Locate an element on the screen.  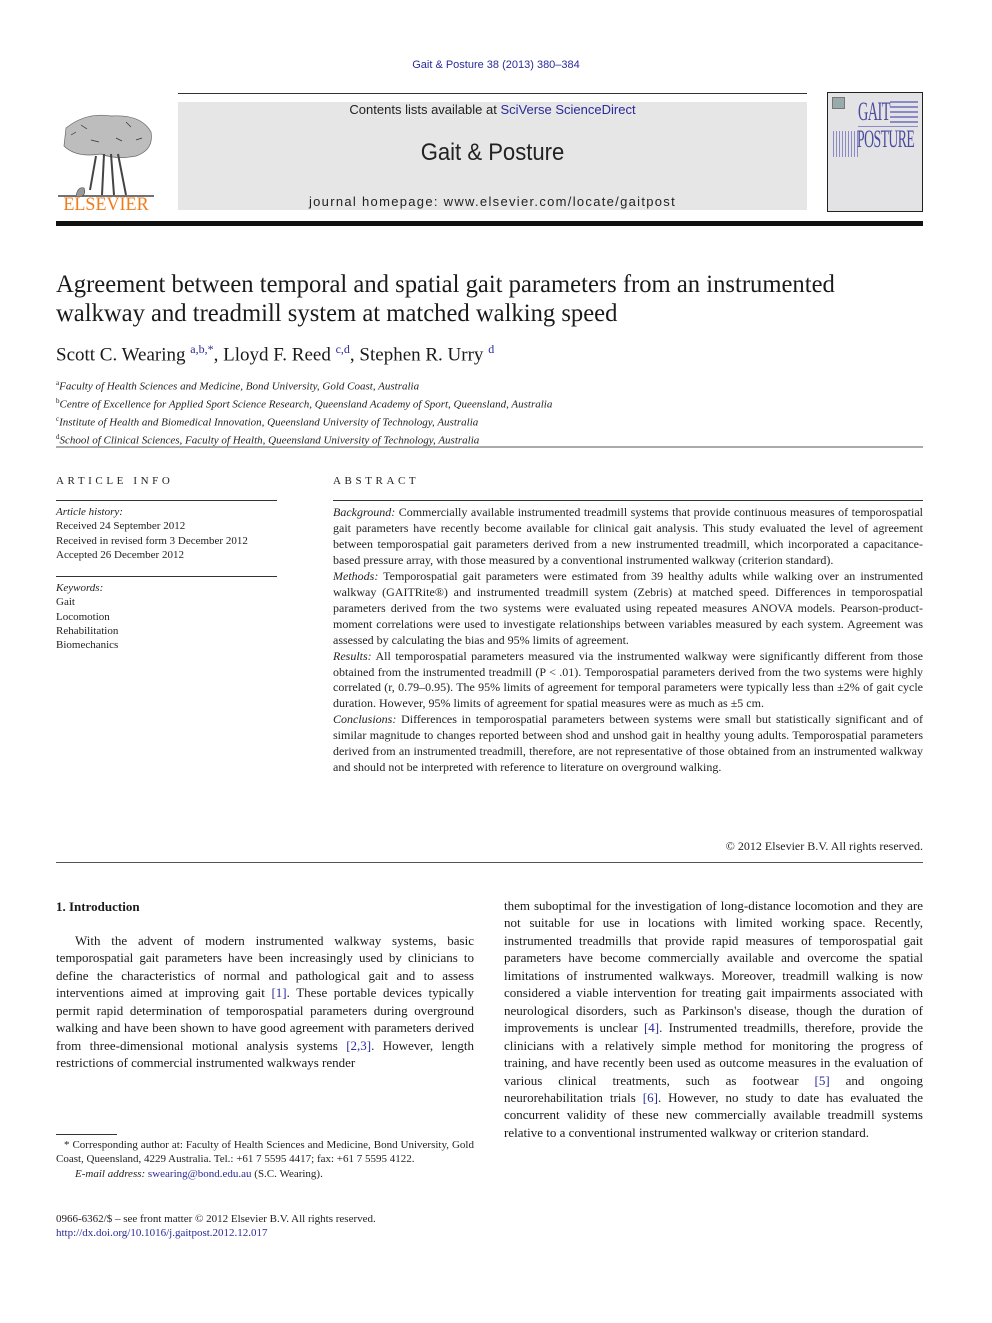
author-name: Lloyd F. Reed is located at coordinates (277, 354).